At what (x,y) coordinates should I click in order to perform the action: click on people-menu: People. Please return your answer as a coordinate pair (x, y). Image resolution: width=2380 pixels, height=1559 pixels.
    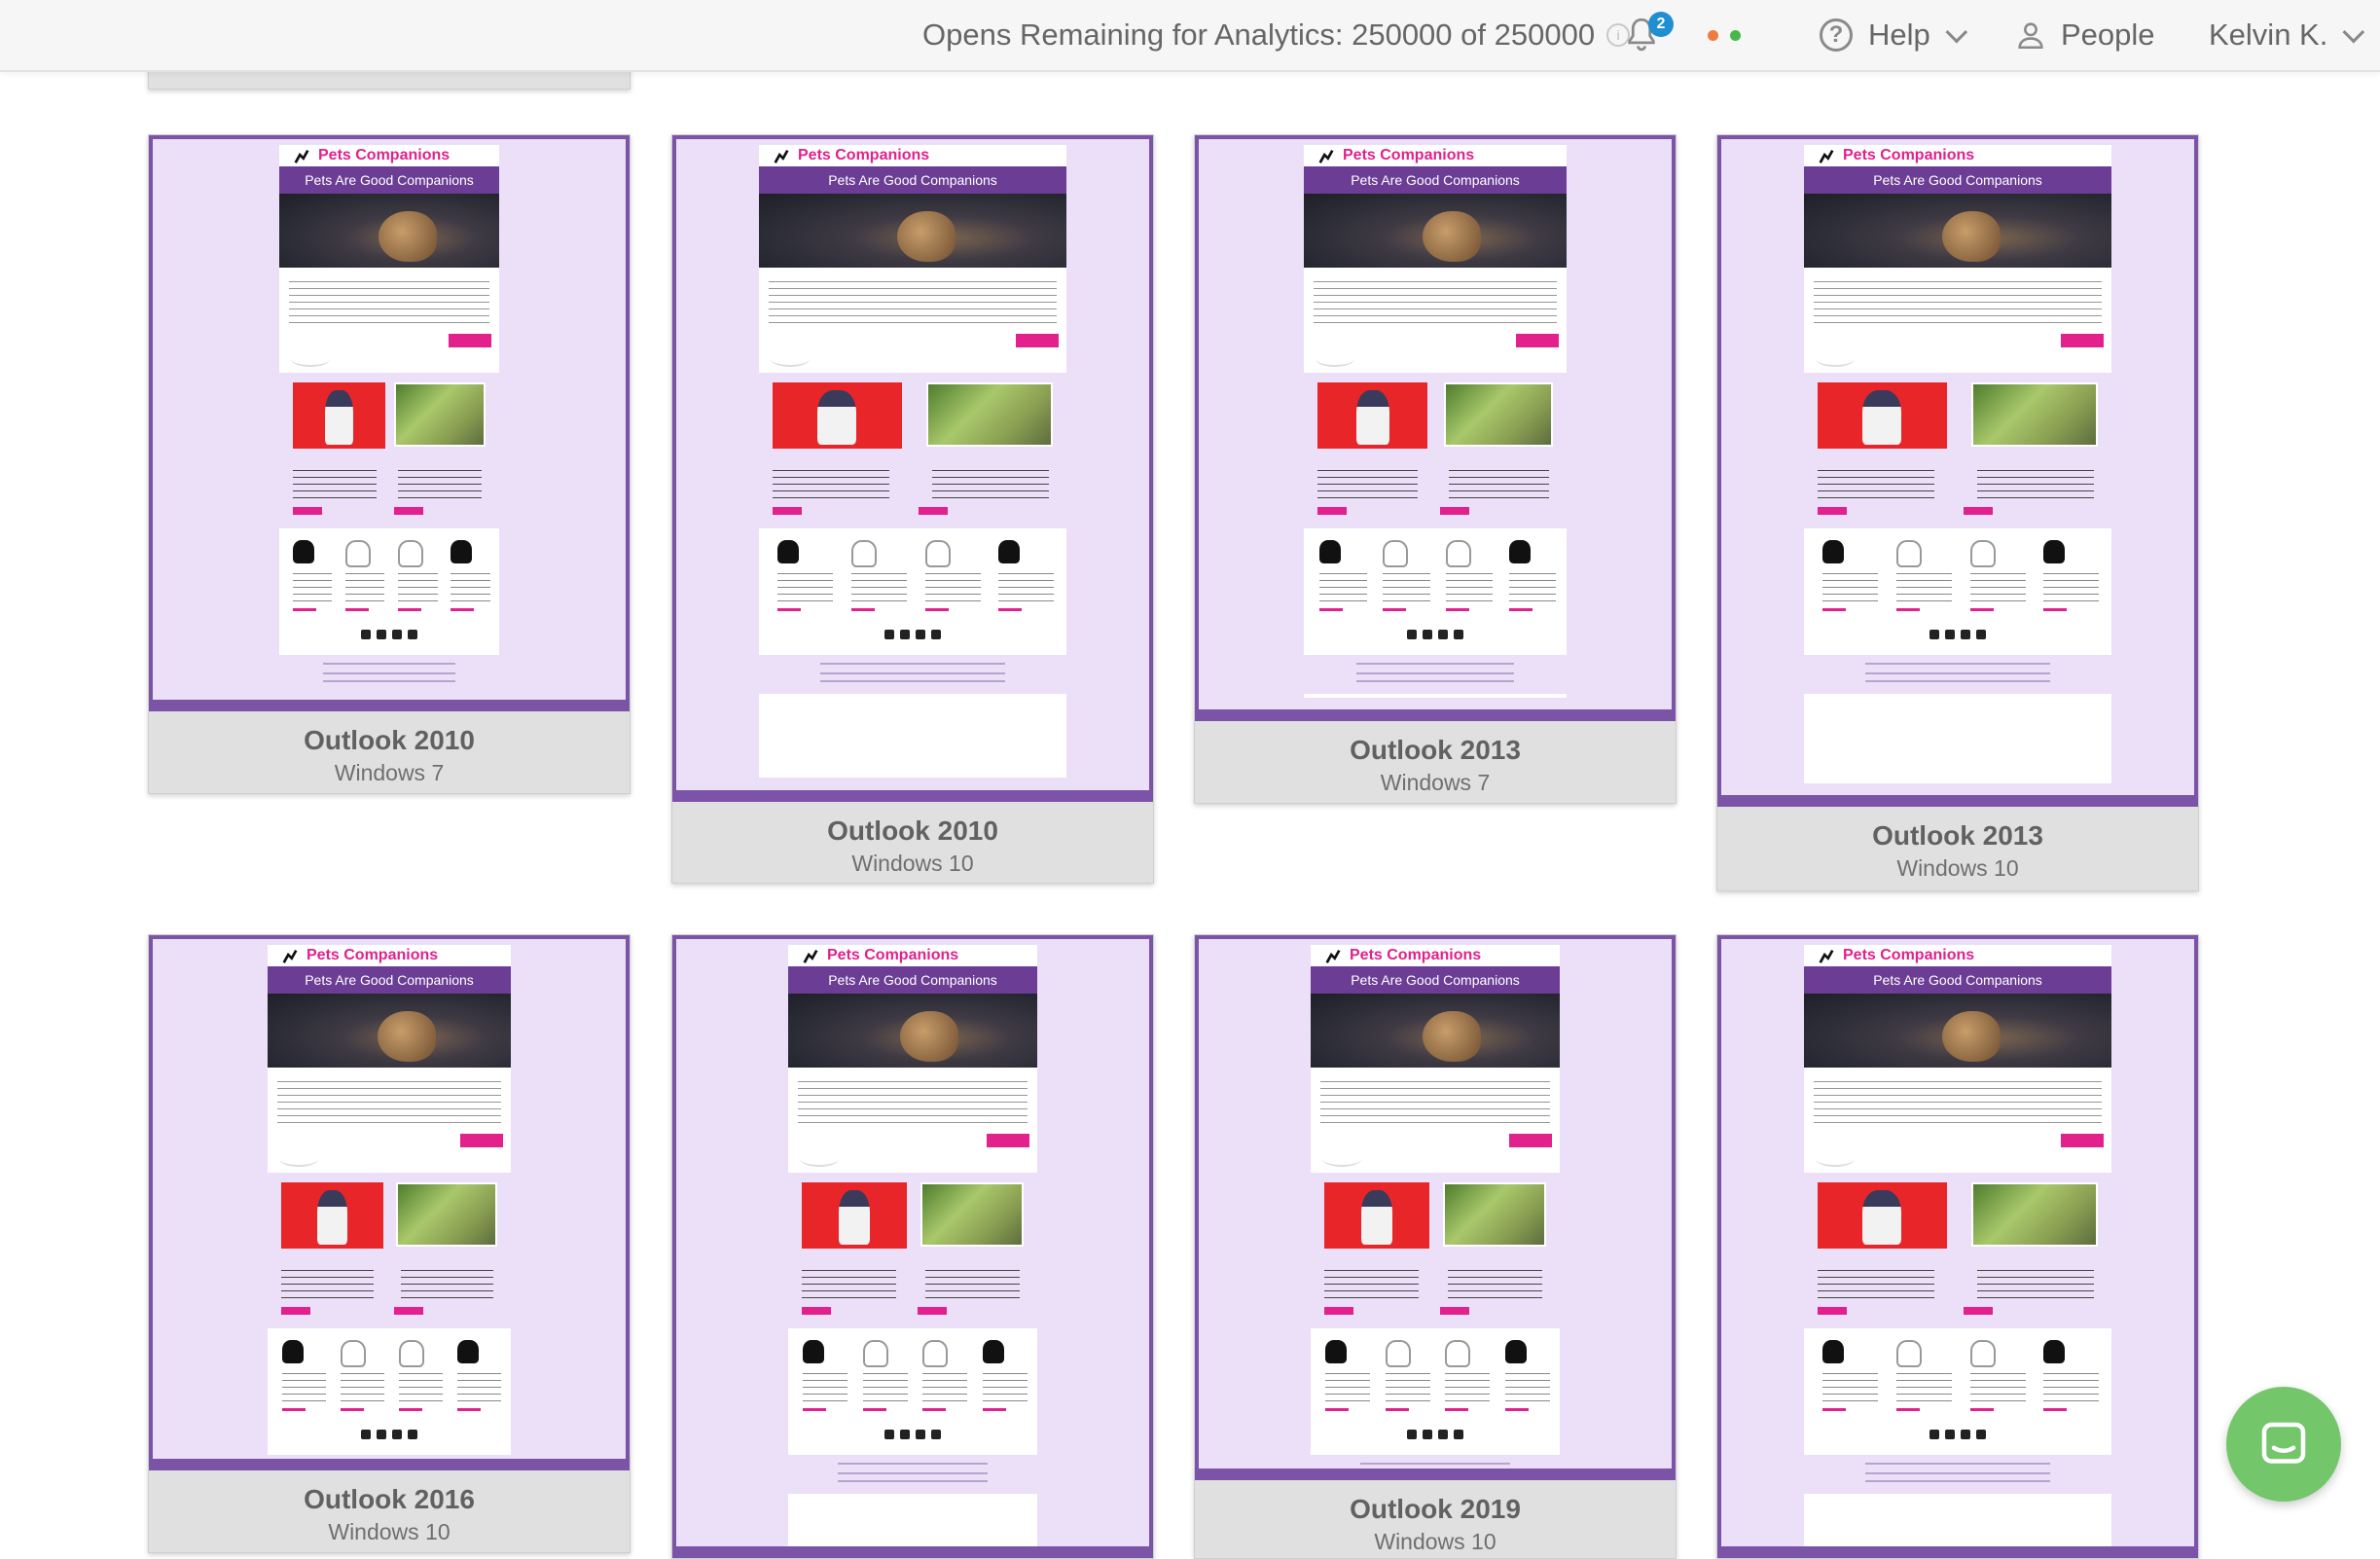
    Looking at the image, I should click on (2084, 35).